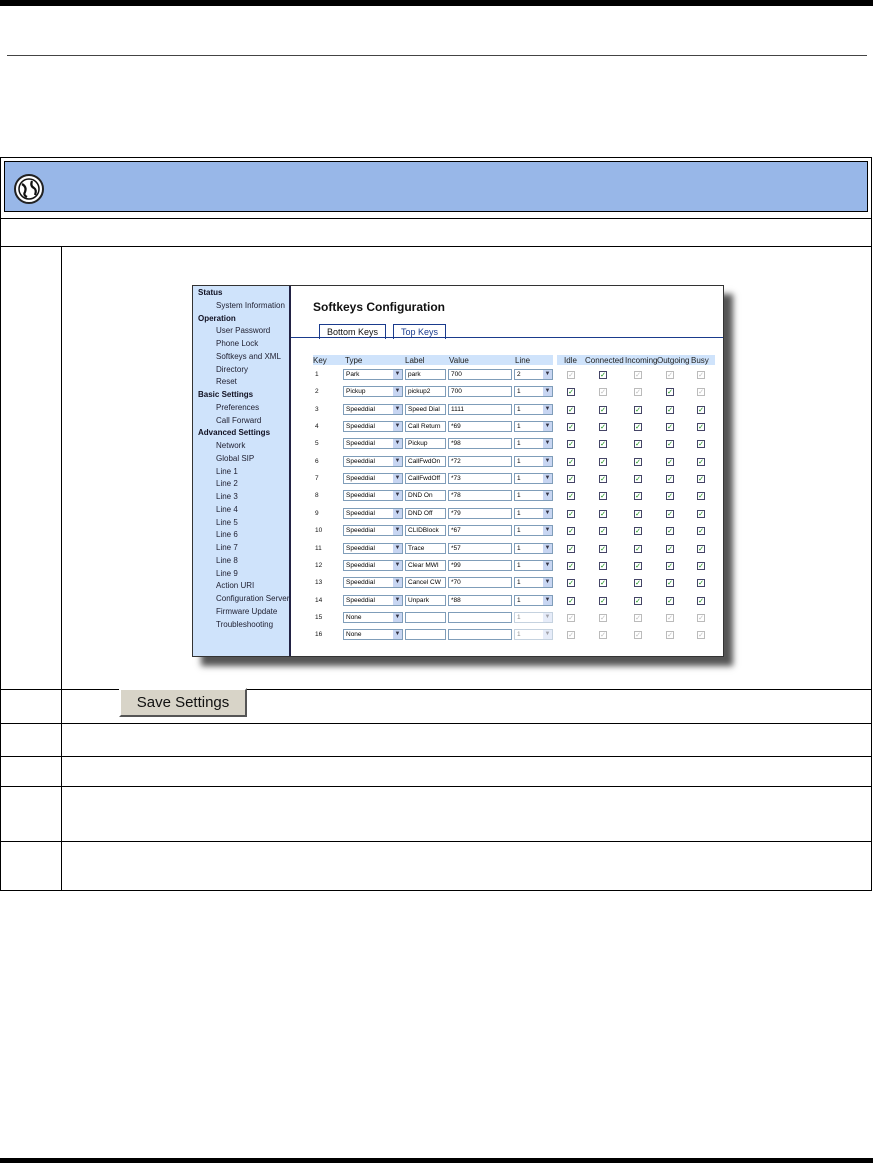 Image resolution: width=873 pixels, height=1163 pixels. Describe the element at coordinates (480, 444) in the screenshot. I see `value-input: *98` at that location.